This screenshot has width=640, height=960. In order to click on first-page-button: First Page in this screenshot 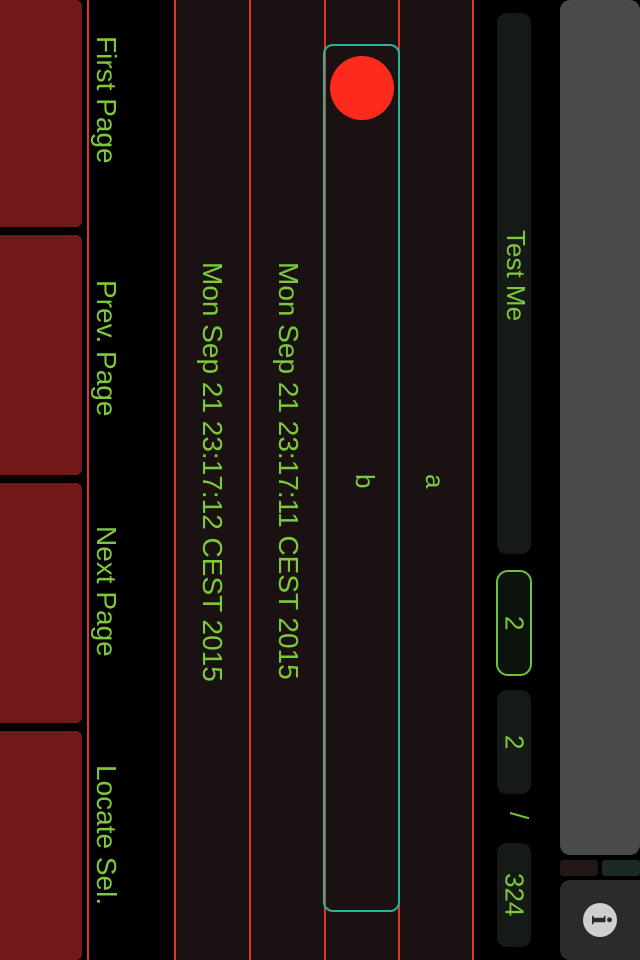, I will do `click(106, 100)`.